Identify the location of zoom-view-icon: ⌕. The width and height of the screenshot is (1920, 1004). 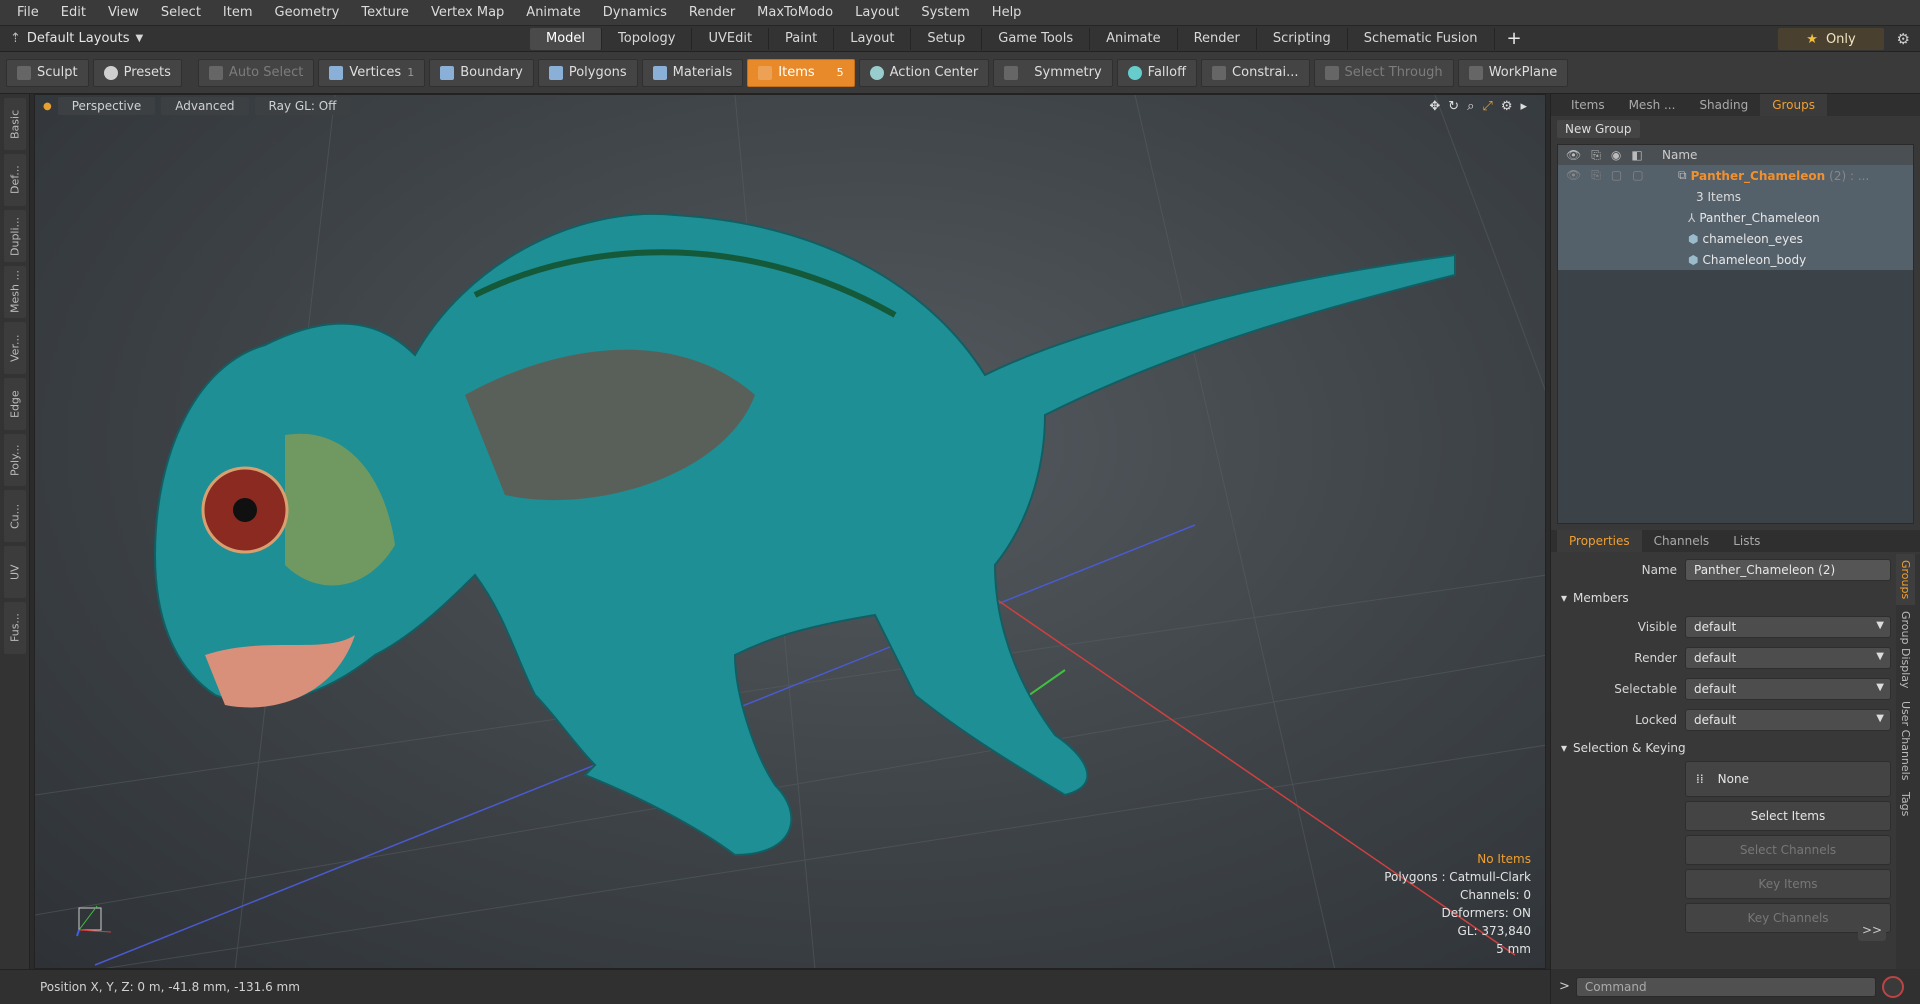
(1470, 106).